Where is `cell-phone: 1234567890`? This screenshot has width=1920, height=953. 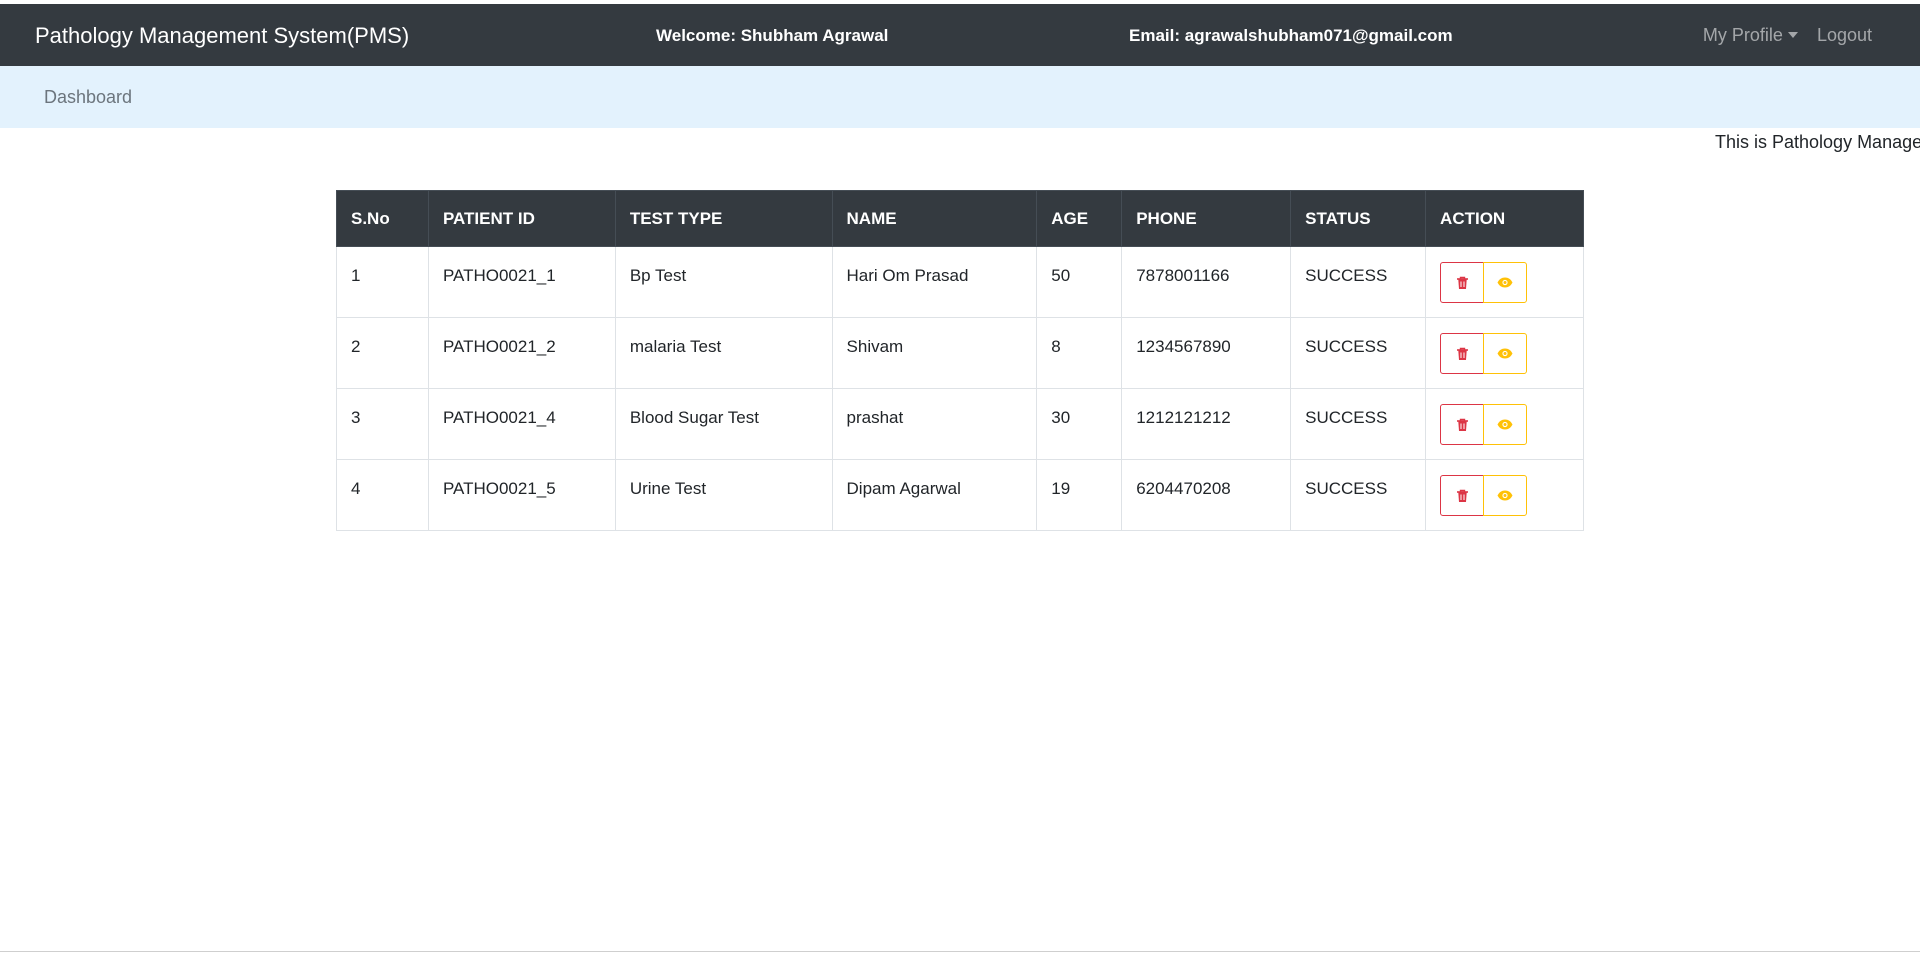 cell-phone: 1234567890 is located at coordinates (1206, 353).